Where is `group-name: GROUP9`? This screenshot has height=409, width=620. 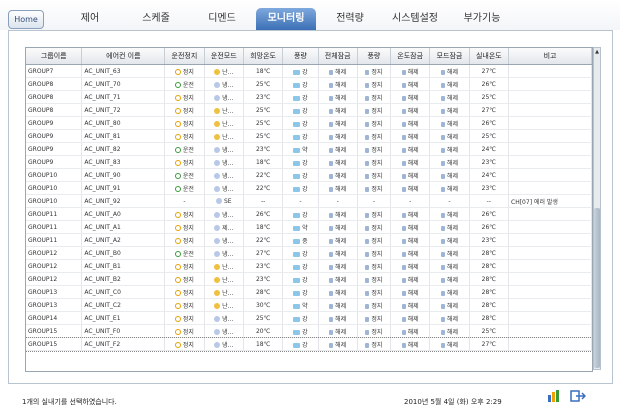 group-name: GROUP9 is located at coordinates (54, 136).